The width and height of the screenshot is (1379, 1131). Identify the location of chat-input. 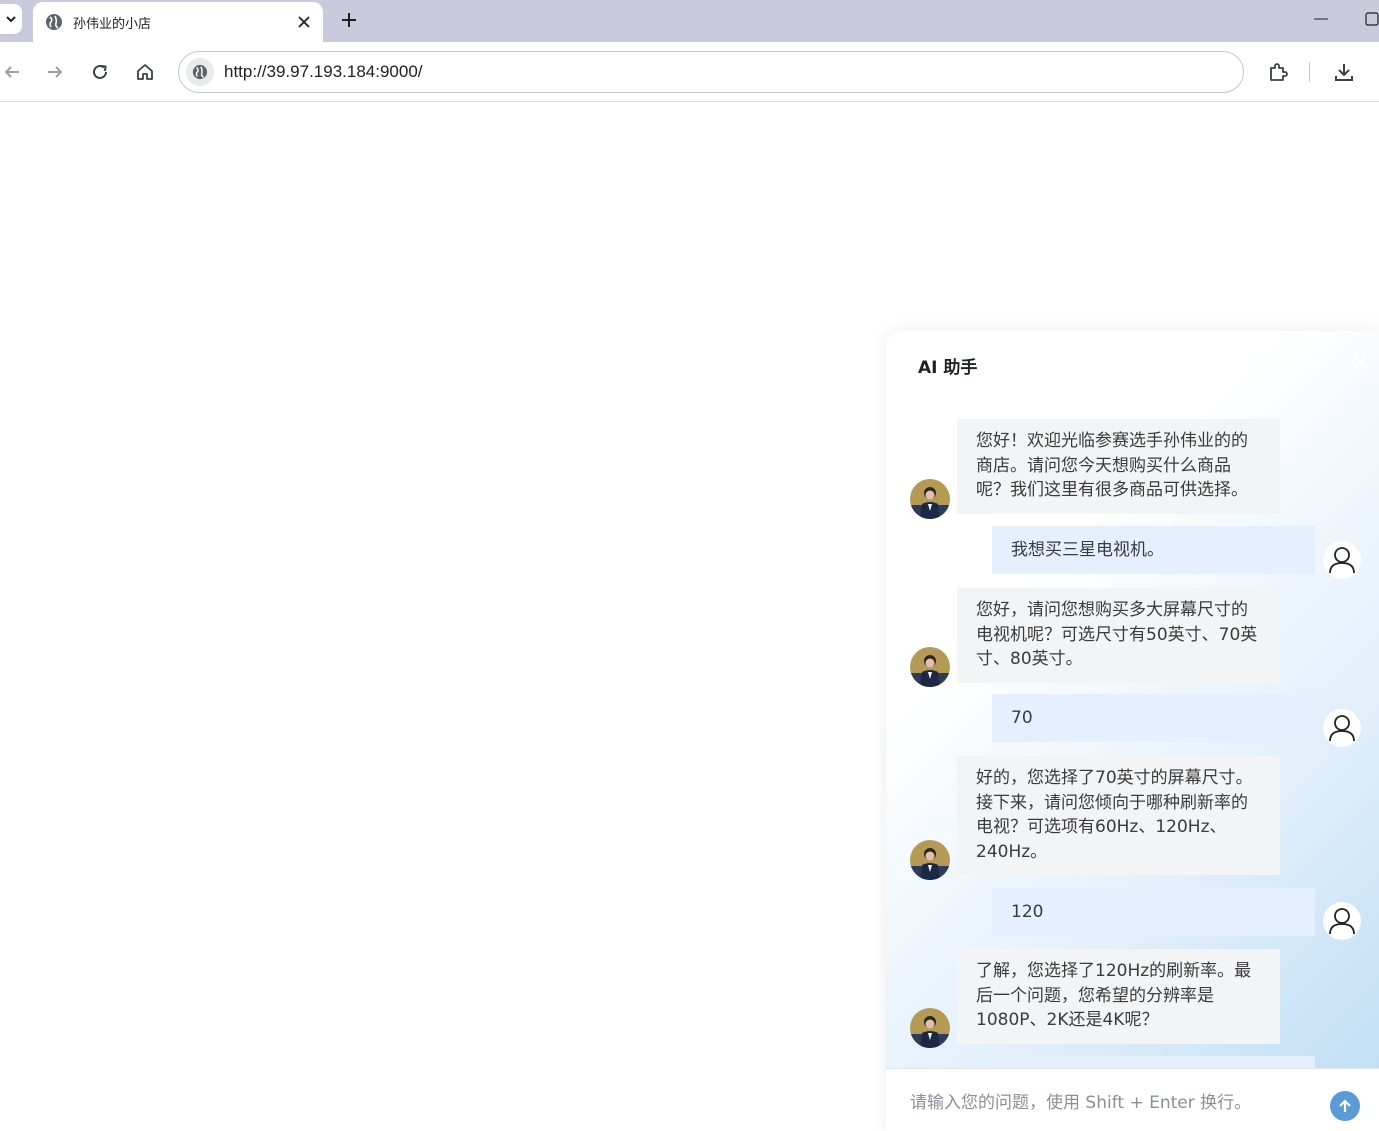
(1110, 1103).